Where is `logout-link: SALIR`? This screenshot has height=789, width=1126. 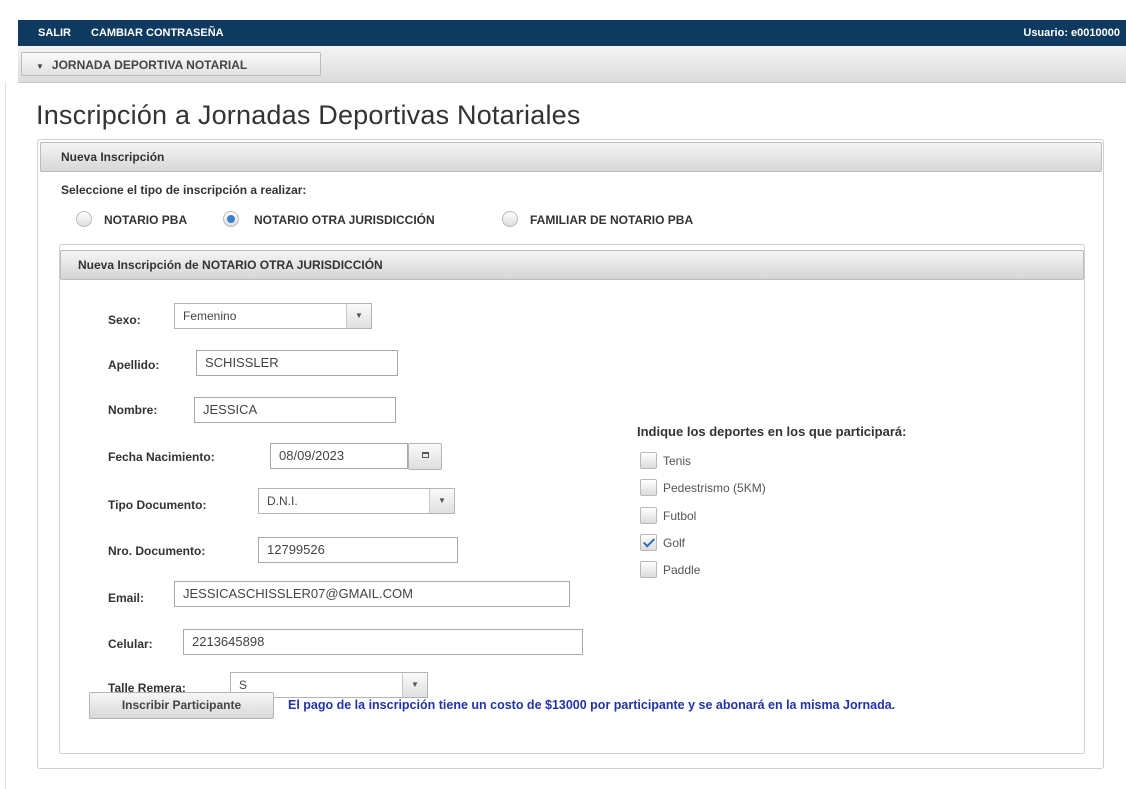 logout-link: SALIR is located at coordinates (54, 33).